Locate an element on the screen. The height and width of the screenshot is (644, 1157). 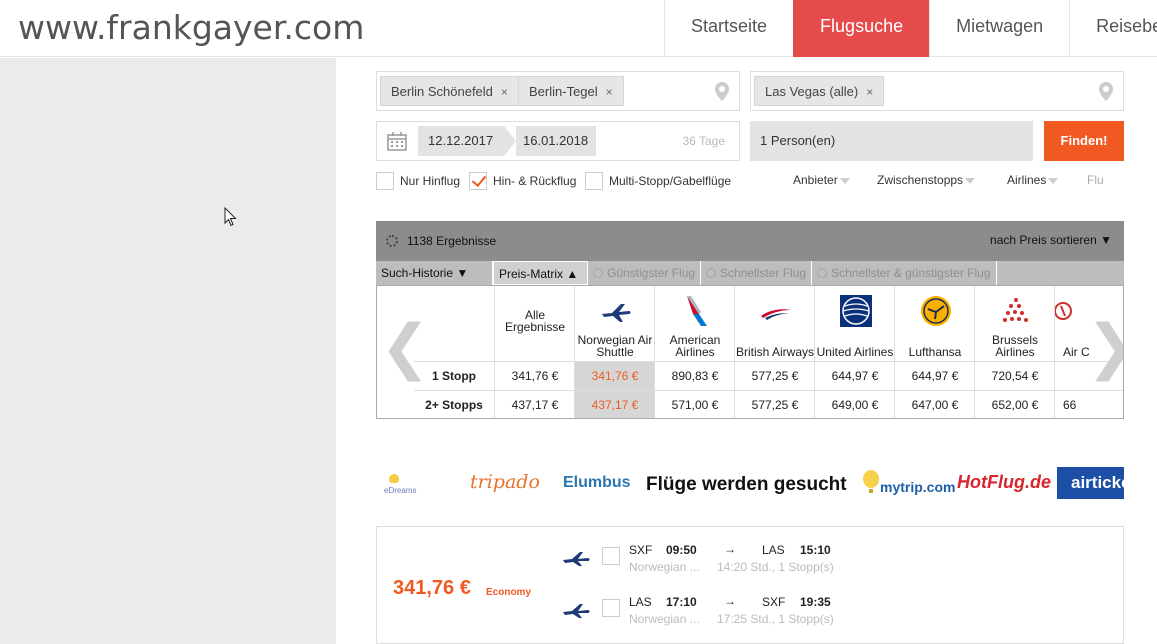
multi-stop-checkbox is located at coordinates (594, 180).